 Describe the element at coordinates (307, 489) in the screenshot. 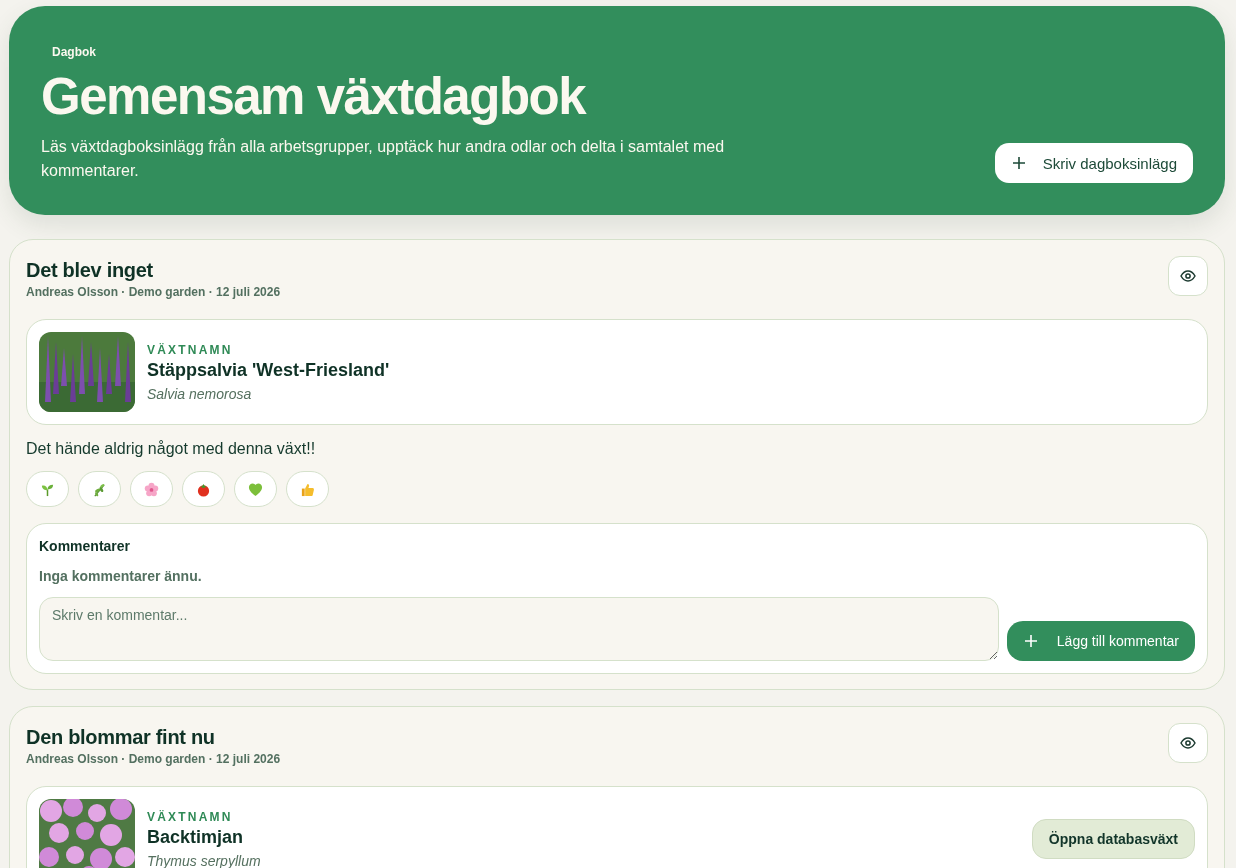

I see `thumbs-up-icon` at that location.